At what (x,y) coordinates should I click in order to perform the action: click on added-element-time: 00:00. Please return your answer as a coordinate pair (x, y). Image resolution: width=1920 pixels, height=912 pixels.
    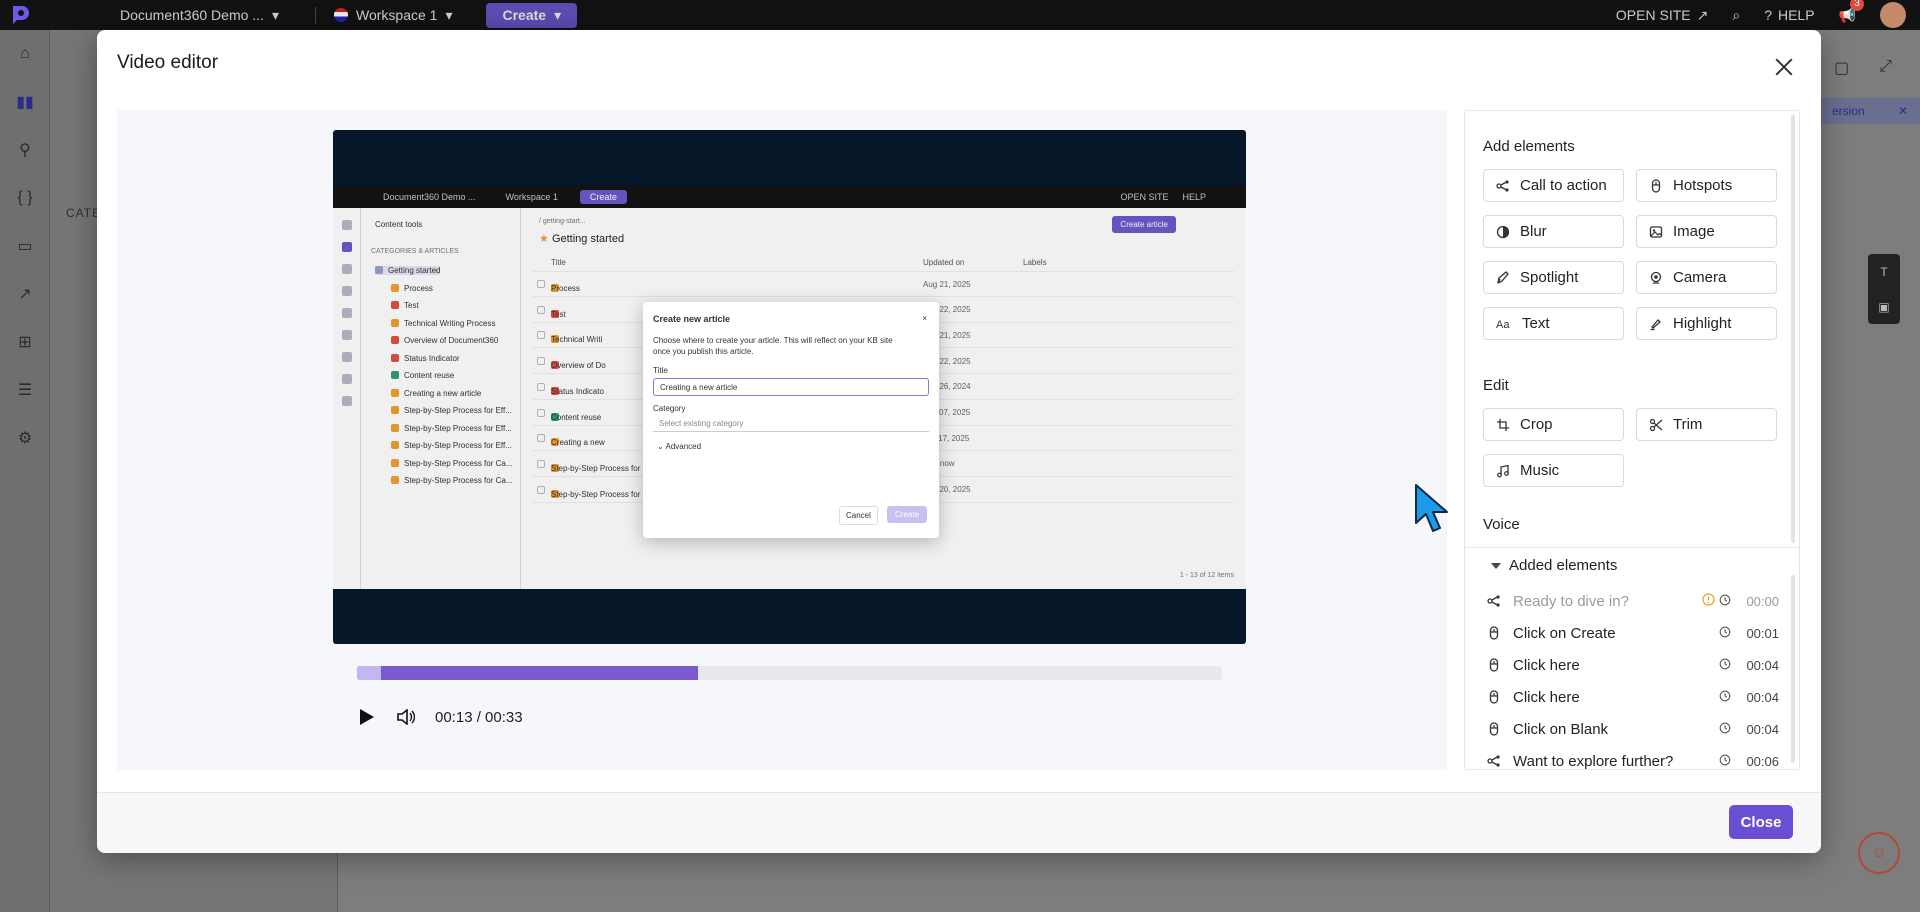
    Looking at the image, I should click on (1762, 601).